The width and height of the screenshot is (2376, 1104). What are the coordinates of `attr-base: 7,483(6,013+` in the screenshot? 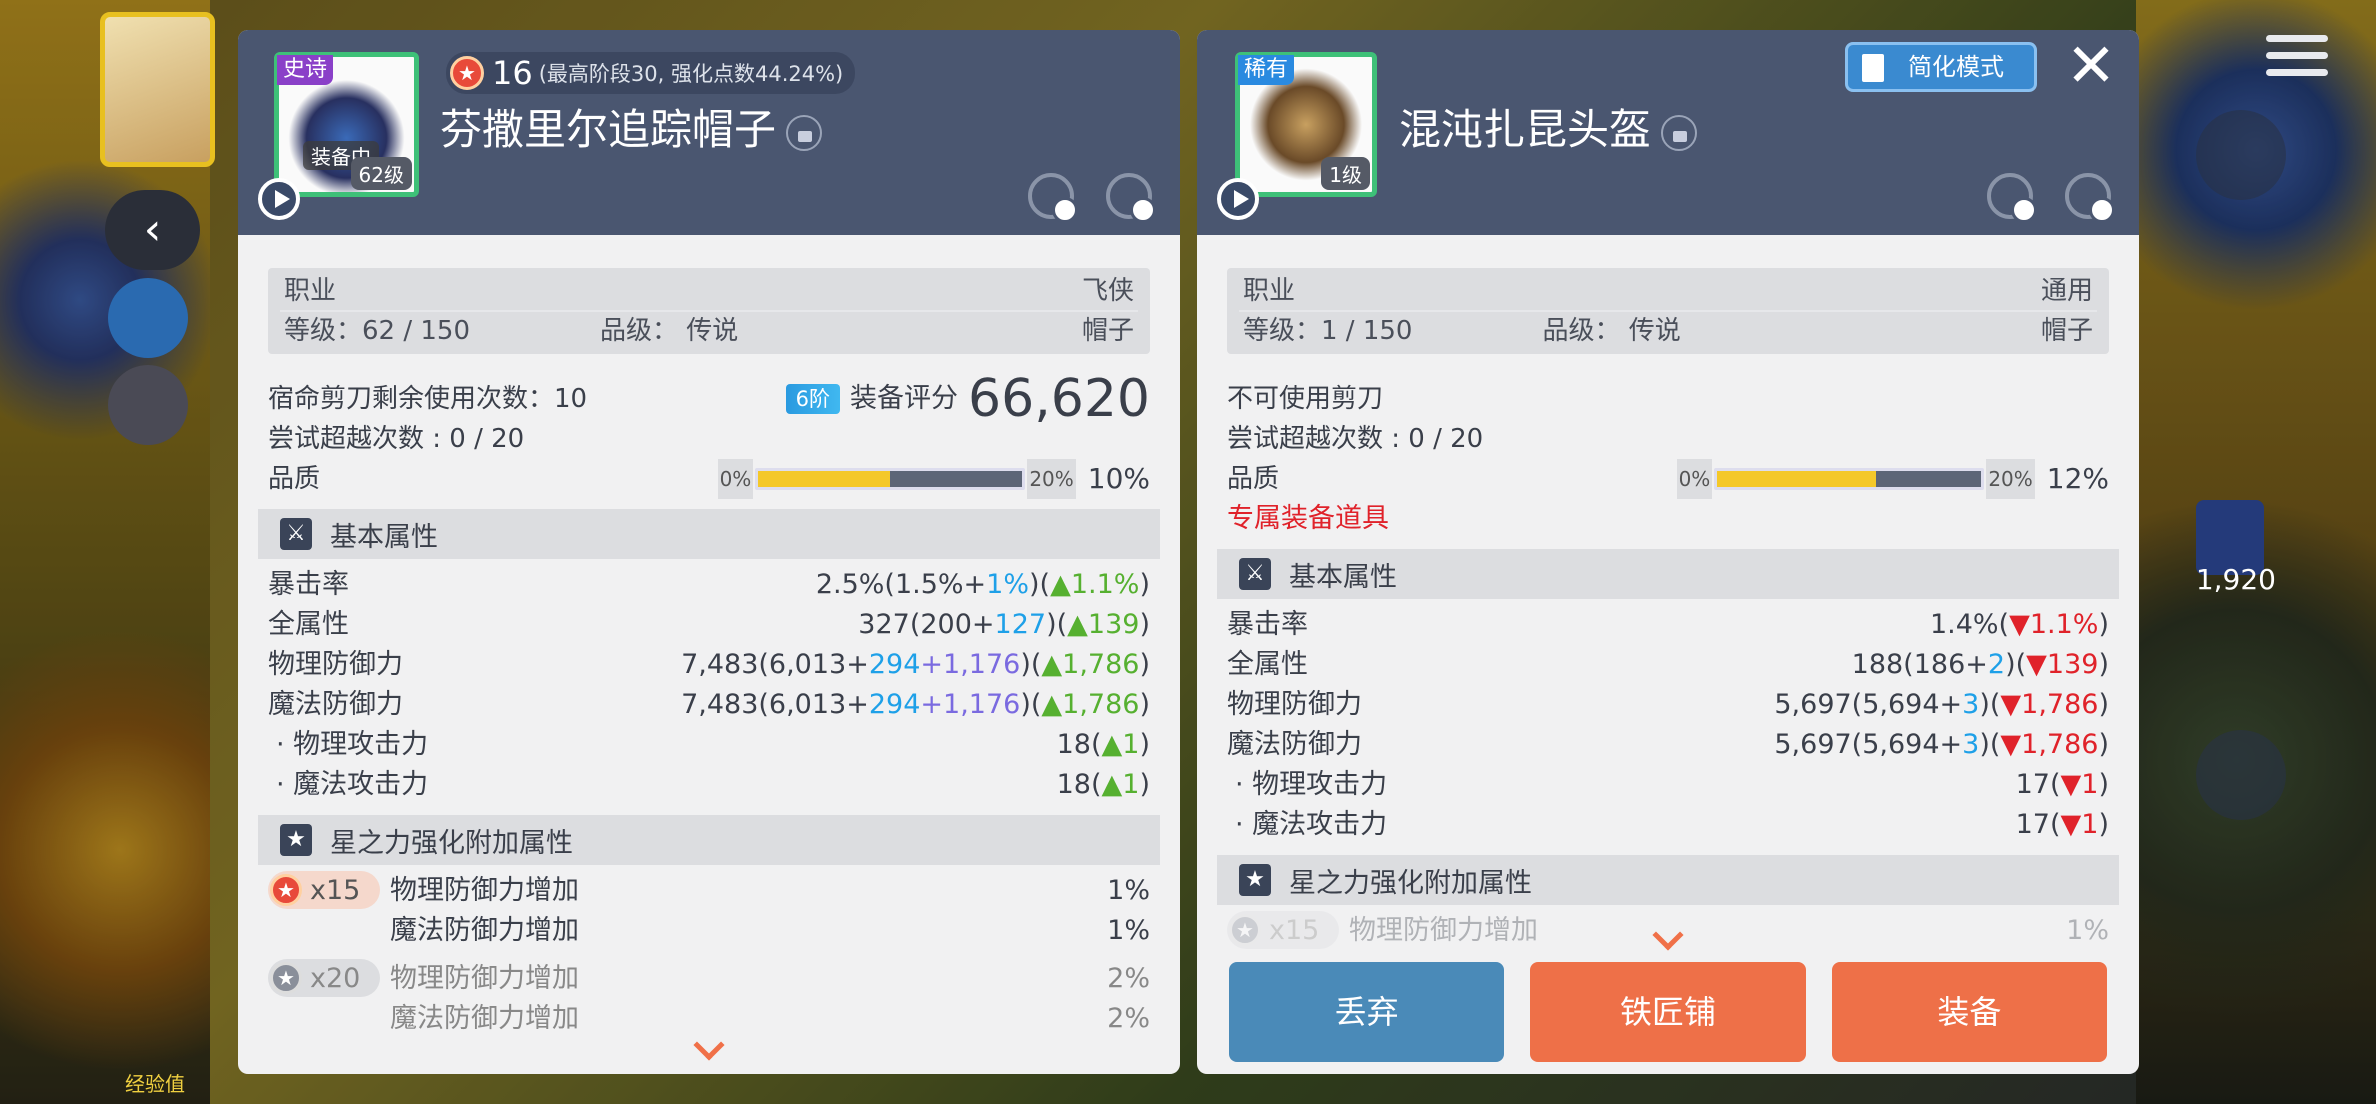 It's located at (775, 664).